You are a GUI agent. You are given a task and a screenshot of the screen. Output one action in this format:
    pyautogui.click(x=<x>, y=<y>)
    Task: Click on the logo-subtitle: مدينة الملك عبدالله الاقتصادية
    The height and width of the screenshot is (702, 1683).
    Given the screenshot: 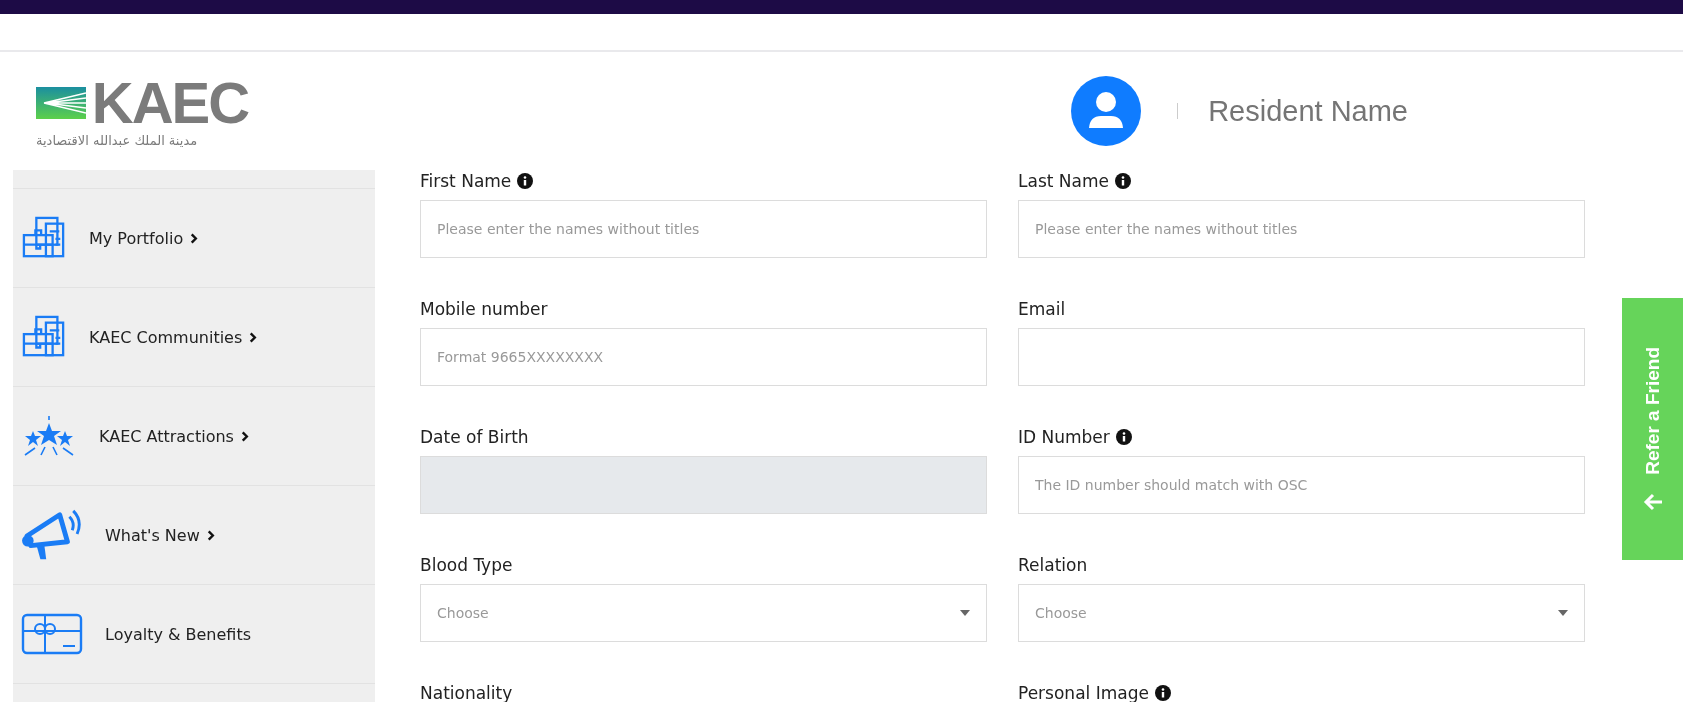 What is the action you would take?
    pyautogui.click(x=117, y=140)
    